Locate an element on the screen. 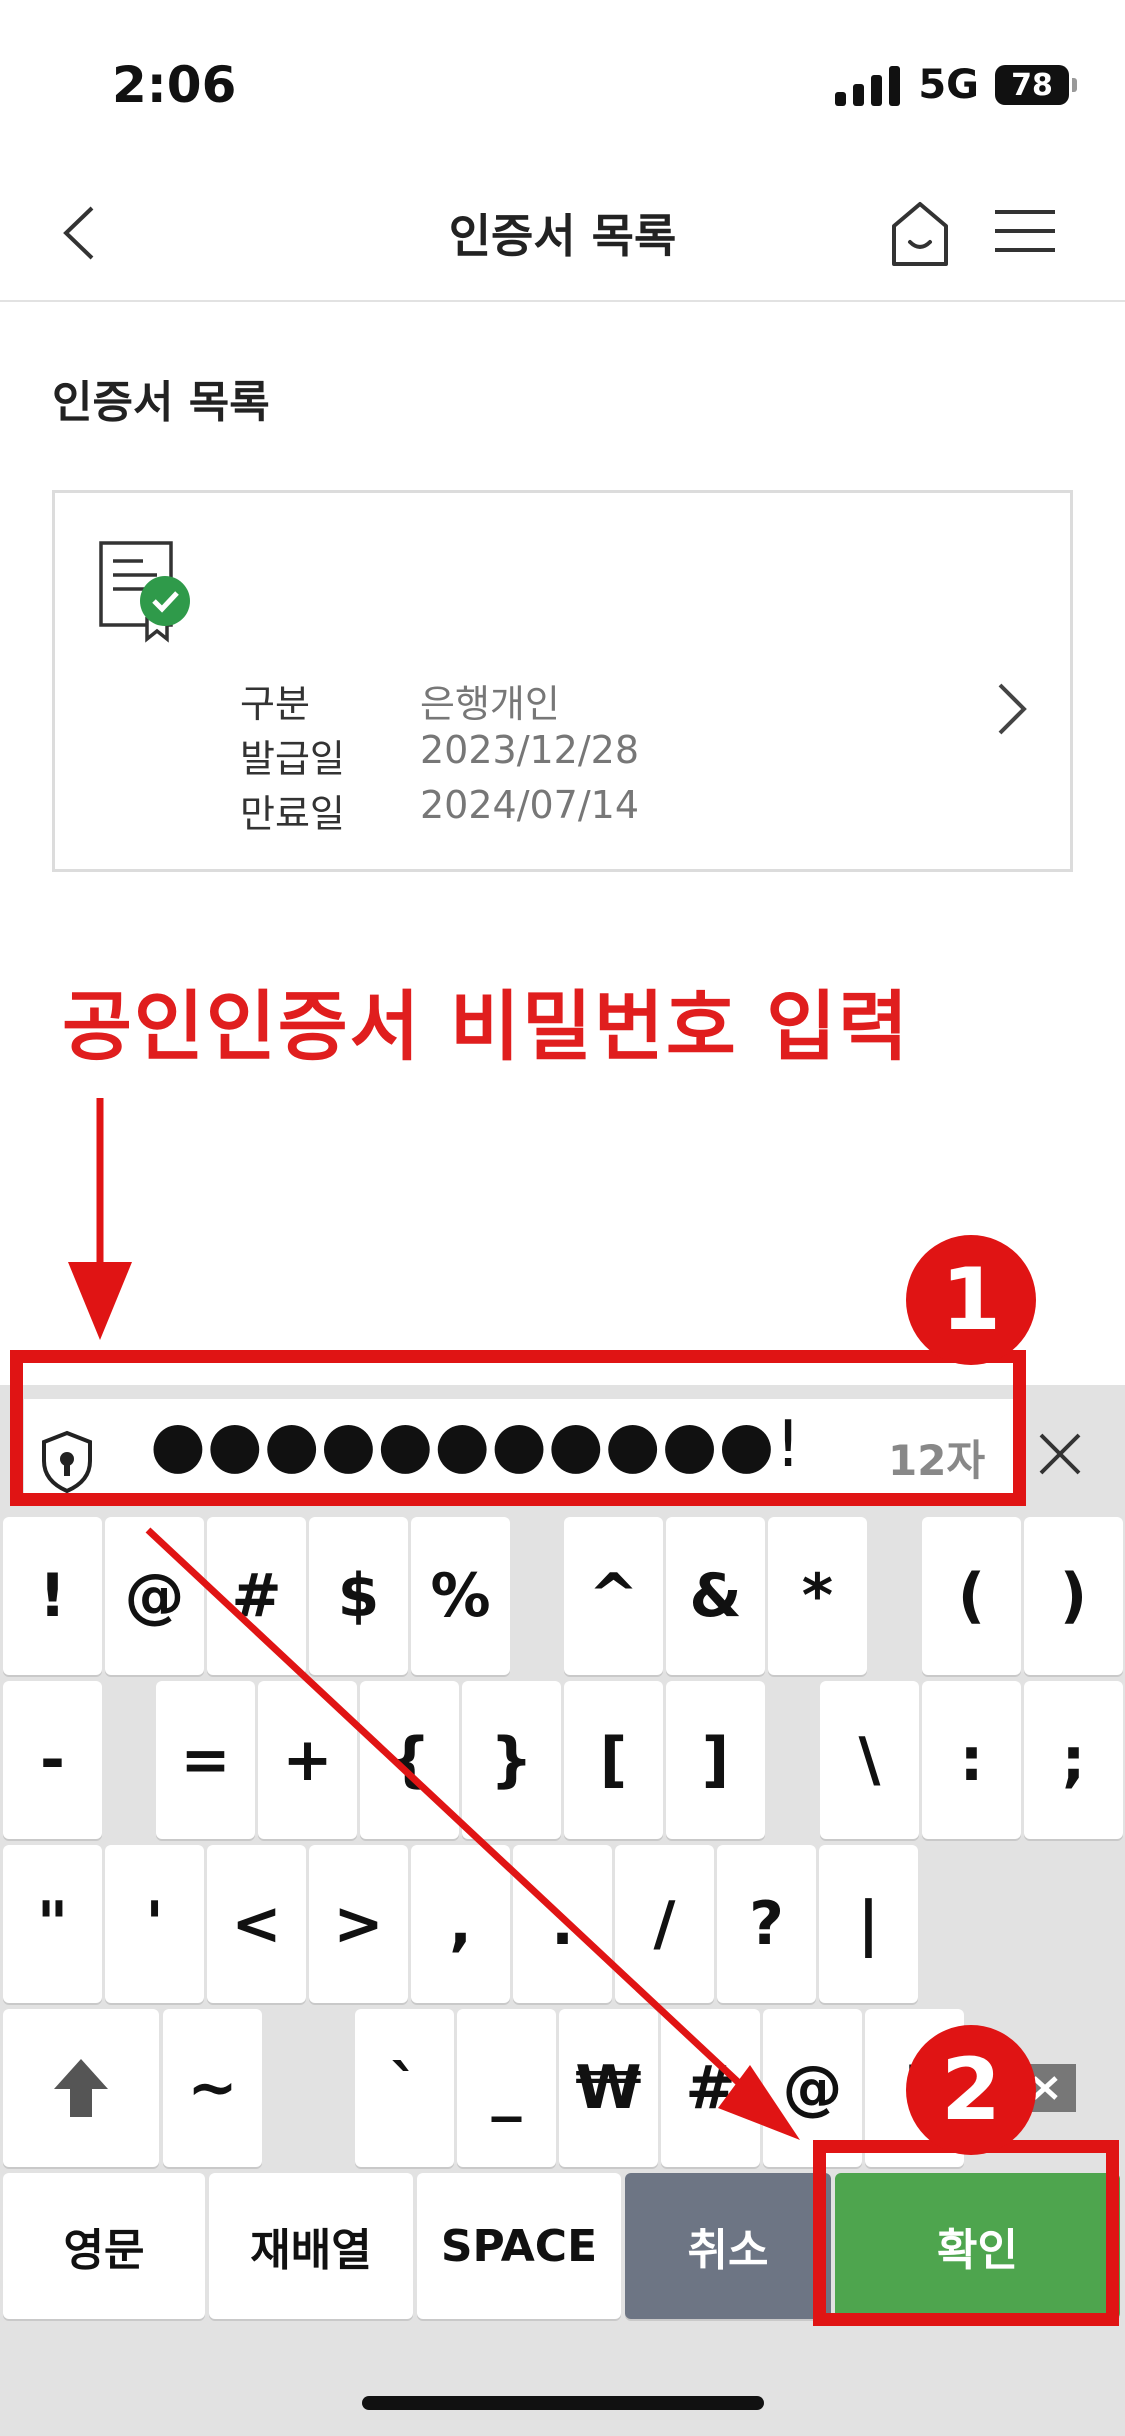 This screenshot has width=1125, height=2436. cert-expiry-label: 만료일 is located at coordinates (292, 814).